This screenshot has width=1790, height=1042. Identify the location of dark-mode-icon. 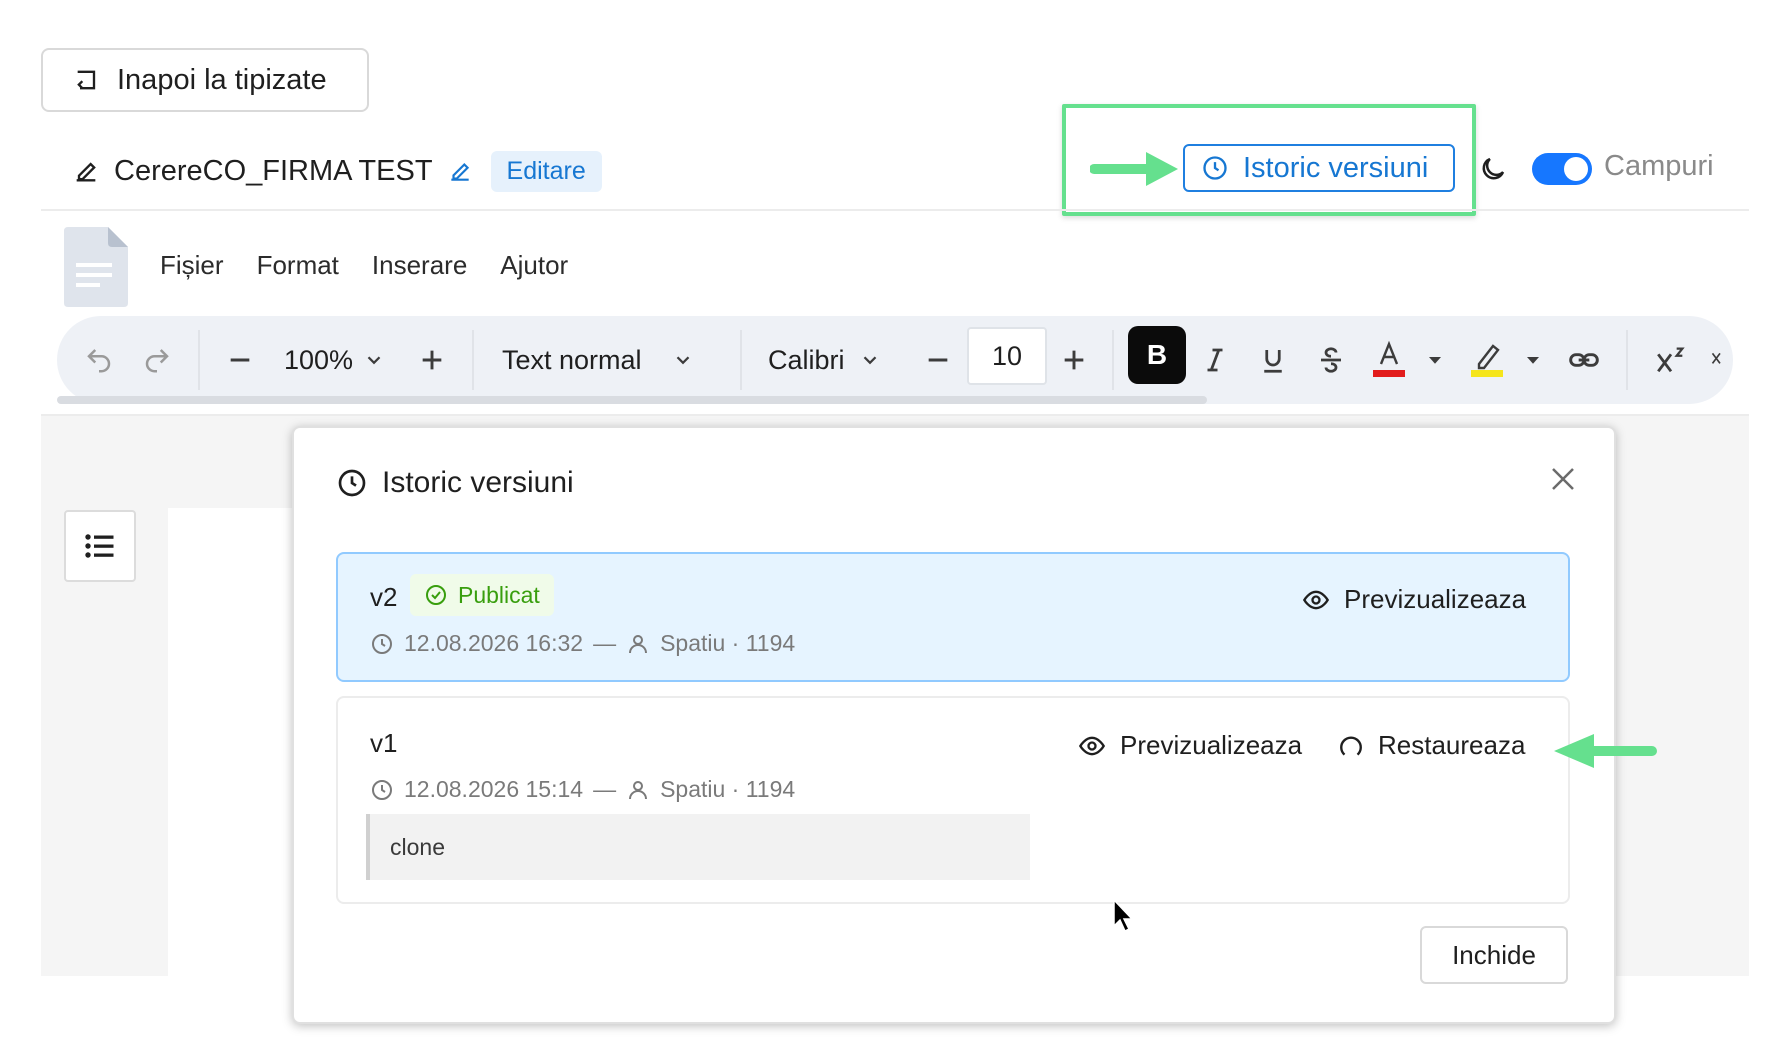
(1493, 169).